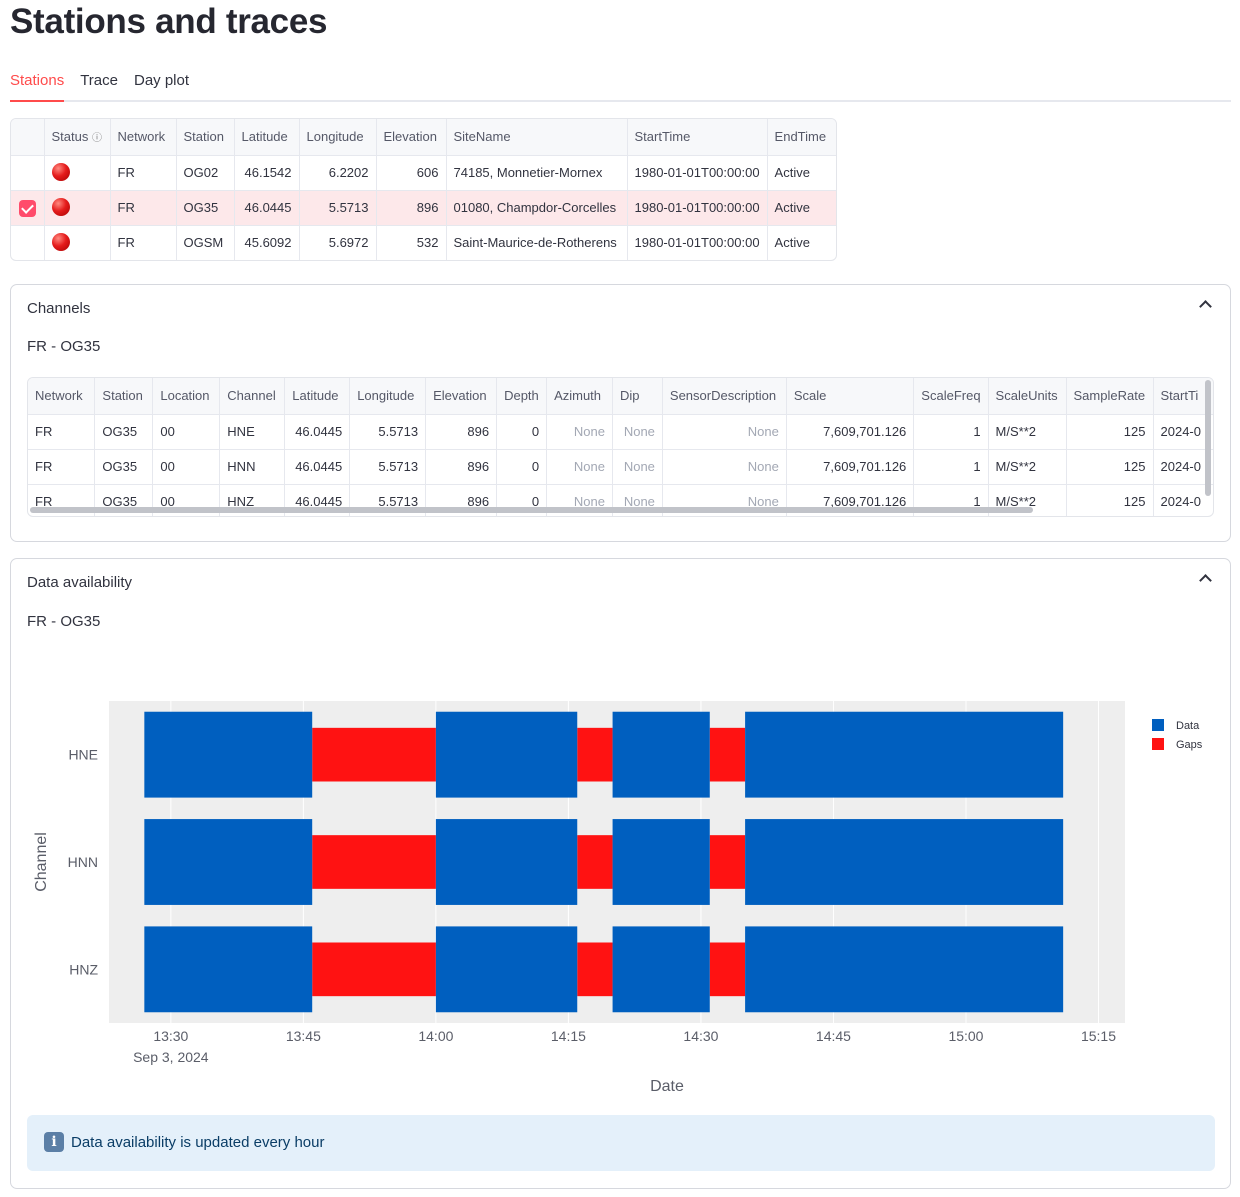  Describe the element at coordinates (1027, 396) in the screenshot. I see `column-header-scaleunits: ScaleUnits` at that location.